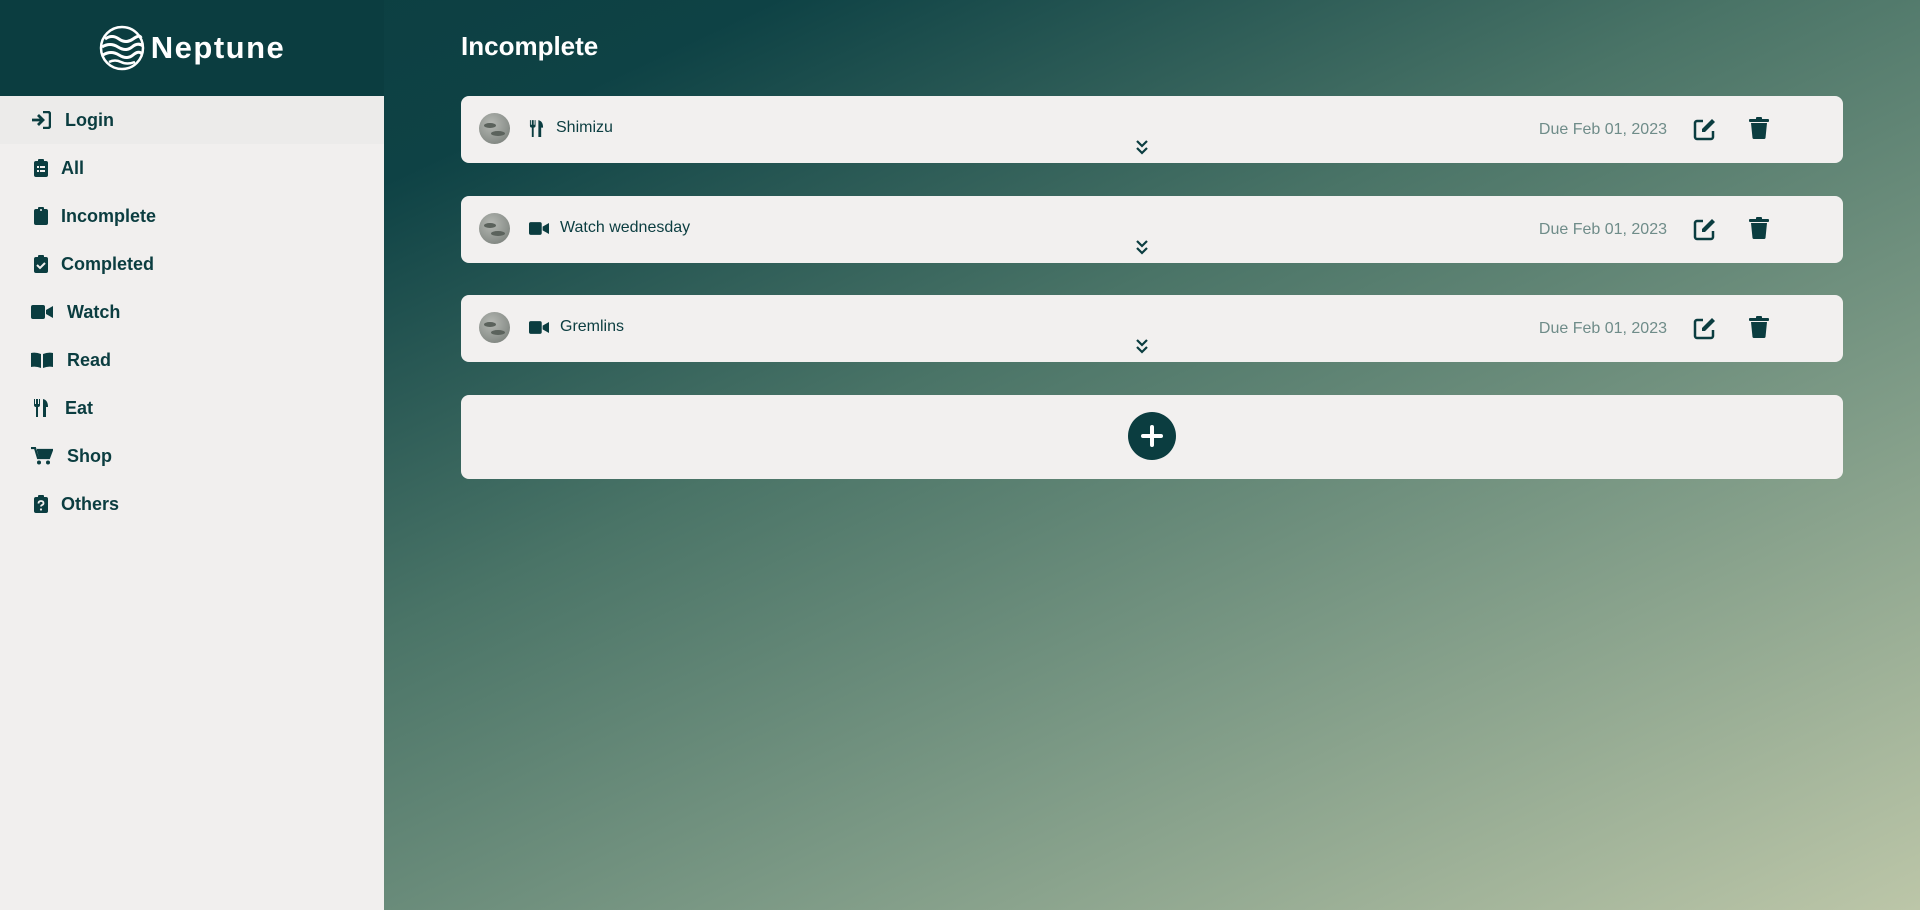 The image size is (1920, 910). I want to click on add-task-card, so click(1152, 437).